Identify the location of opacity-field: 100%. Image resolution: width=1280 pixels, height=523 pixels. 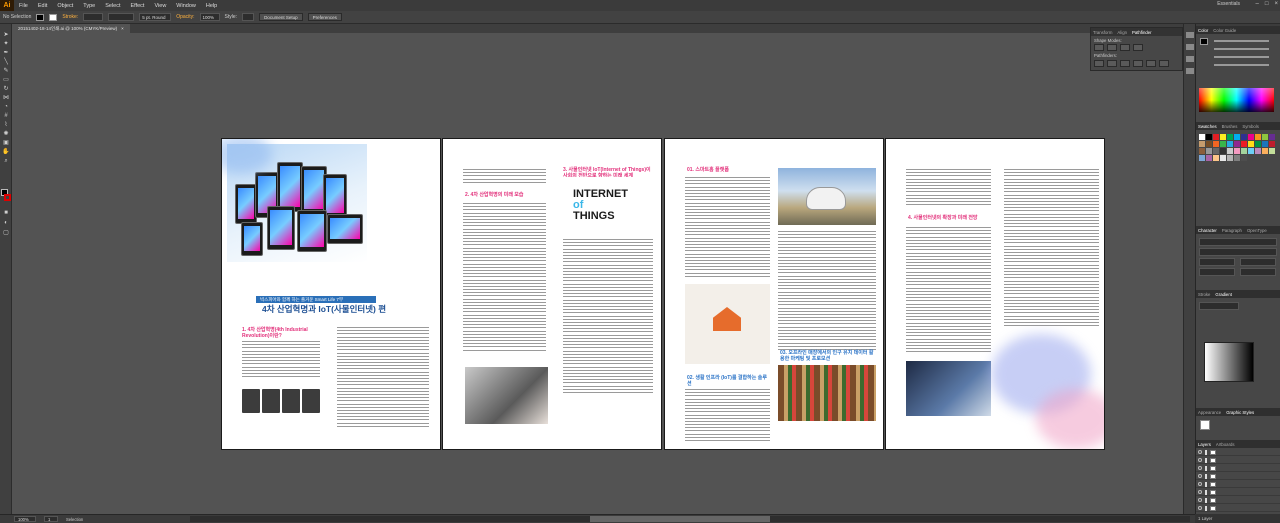
(209, 17).